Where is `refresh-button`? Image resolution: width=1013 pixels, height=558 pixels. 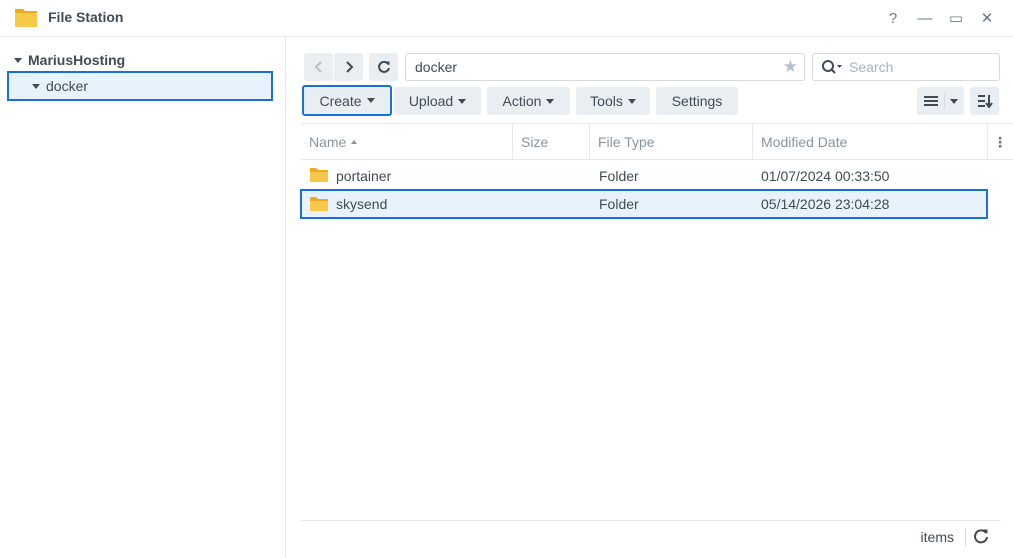
refresh-button is located at coordinates (383, 67).